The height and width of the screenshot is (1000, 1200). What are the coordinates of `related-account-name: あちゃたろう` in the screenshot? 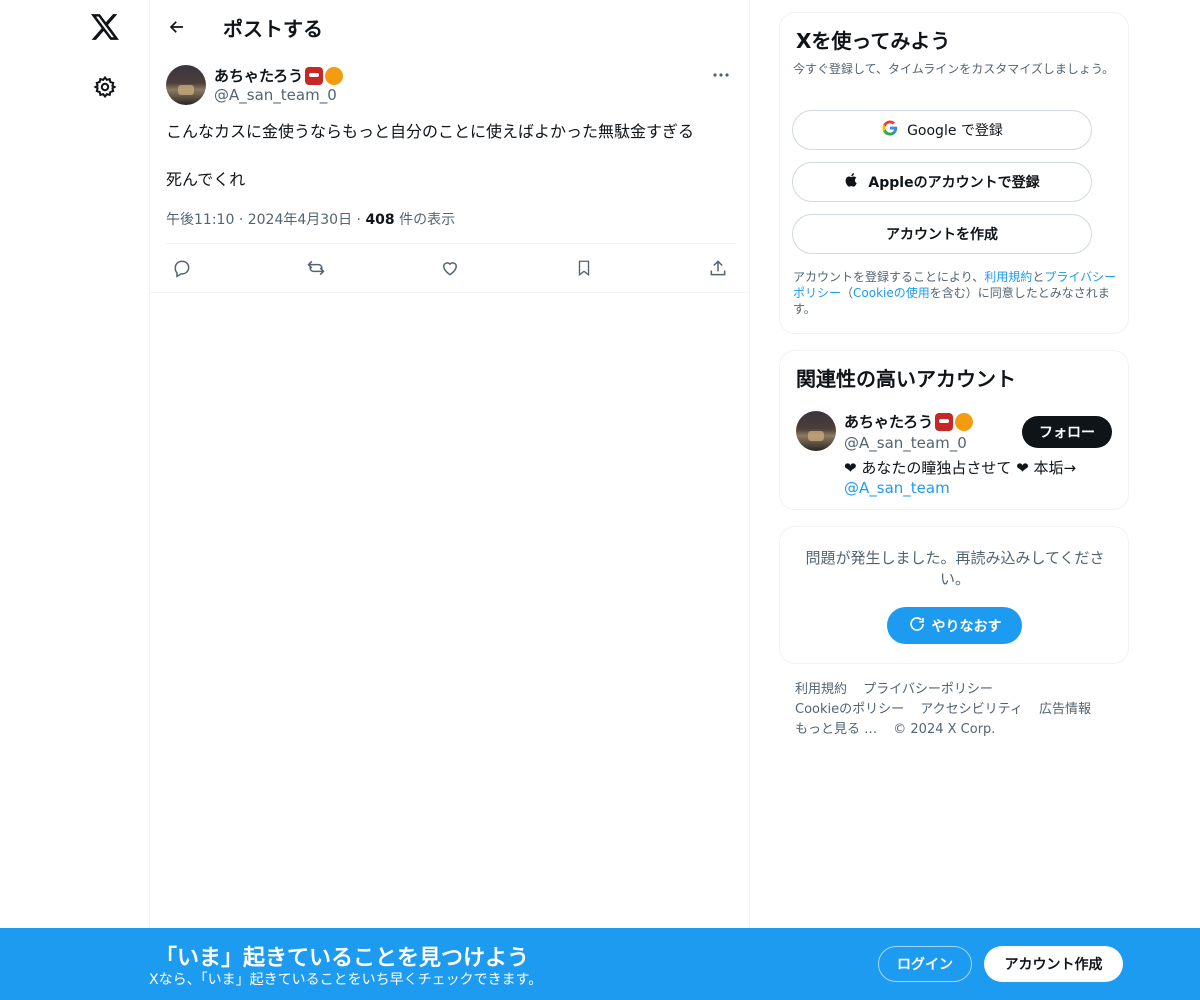 It's located at (909, 421).